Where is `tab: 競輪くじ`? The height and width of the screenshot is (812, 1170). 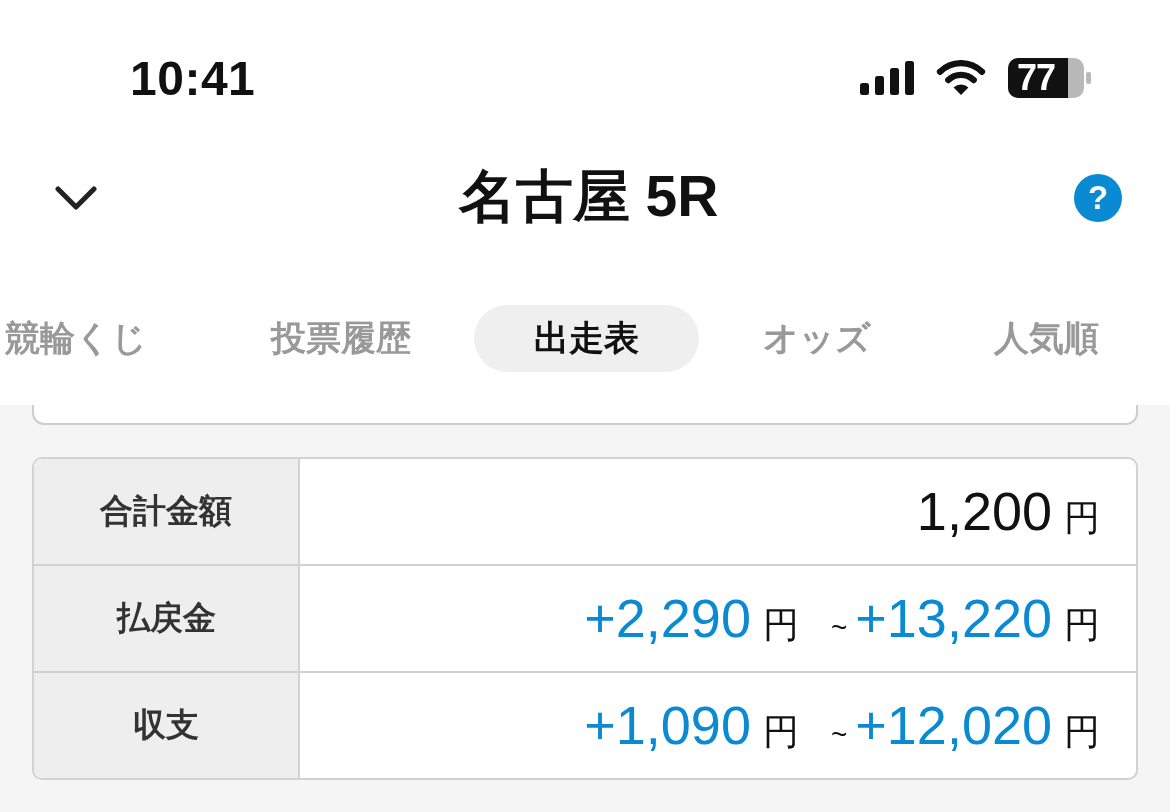
tab: 競輪くじ is located at coordinates (103, 338).